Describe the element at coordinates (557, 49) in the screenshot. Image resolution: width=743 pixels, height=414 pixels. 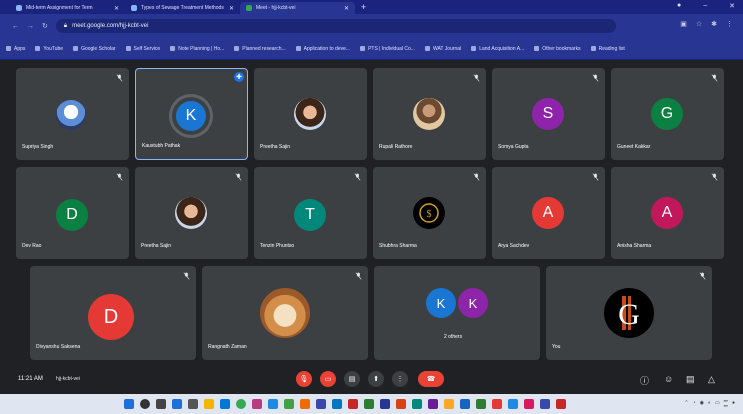
I see `bookmark-item: Other bookmarks` at that location.